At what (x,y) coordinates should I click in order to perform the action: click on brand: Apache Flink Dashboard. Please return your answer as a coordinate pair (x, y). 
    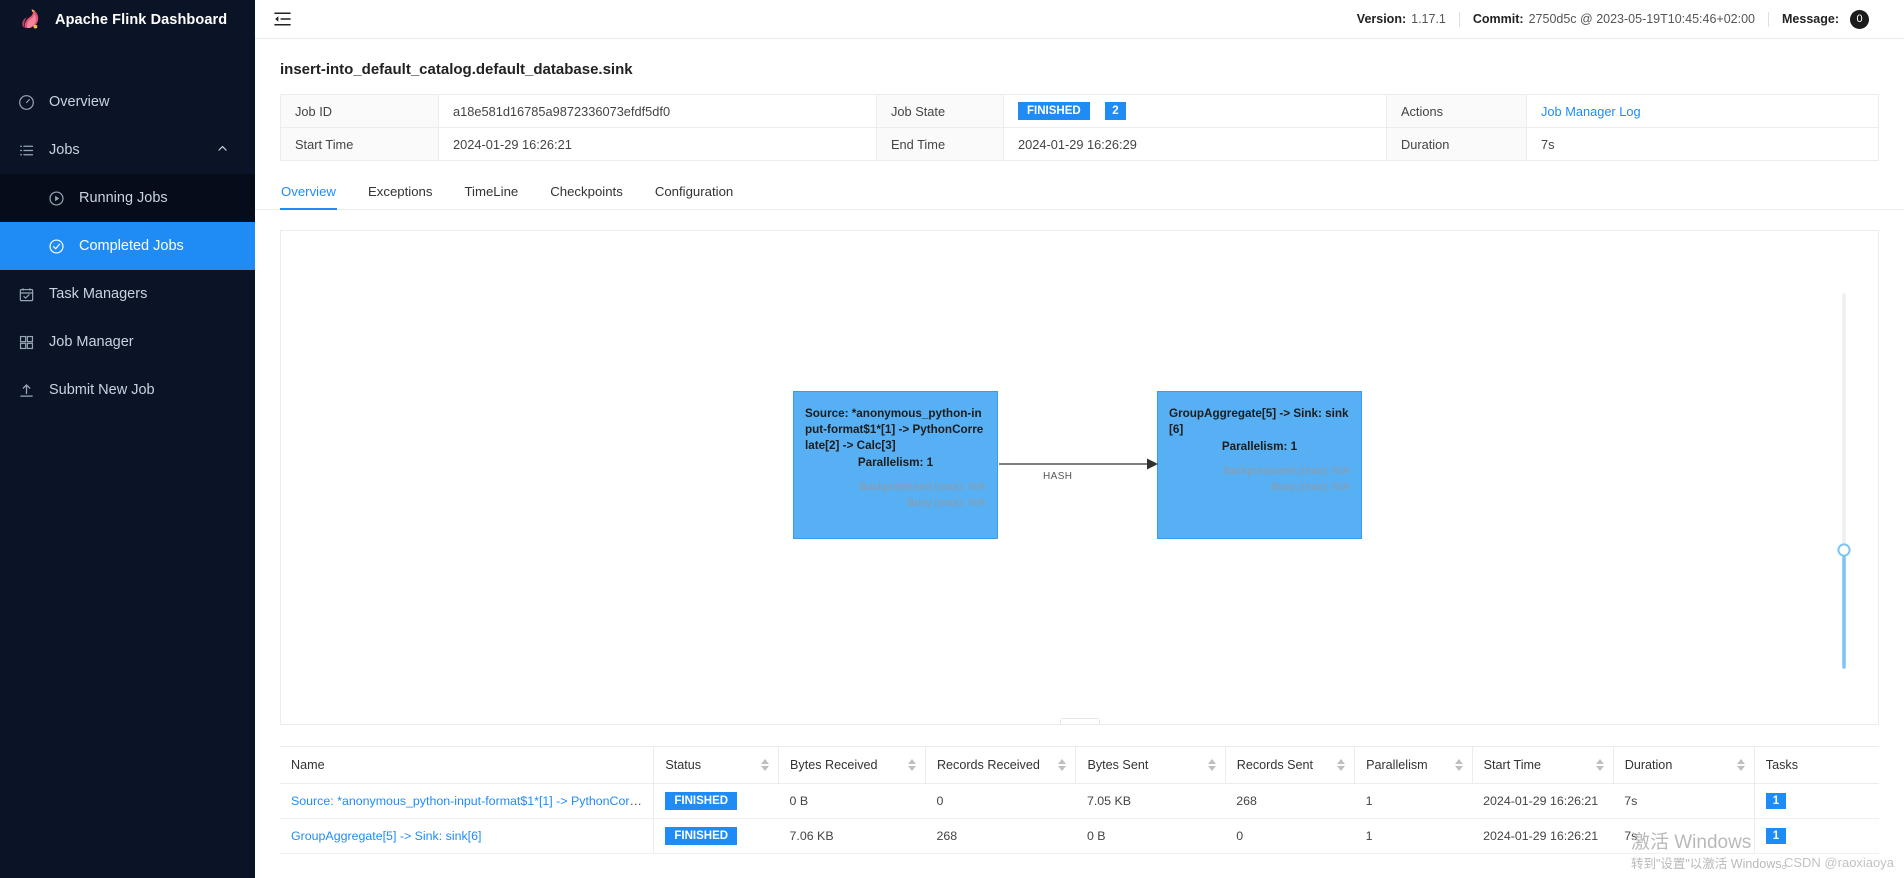
    Looking at the image, I should click on (127, 19).